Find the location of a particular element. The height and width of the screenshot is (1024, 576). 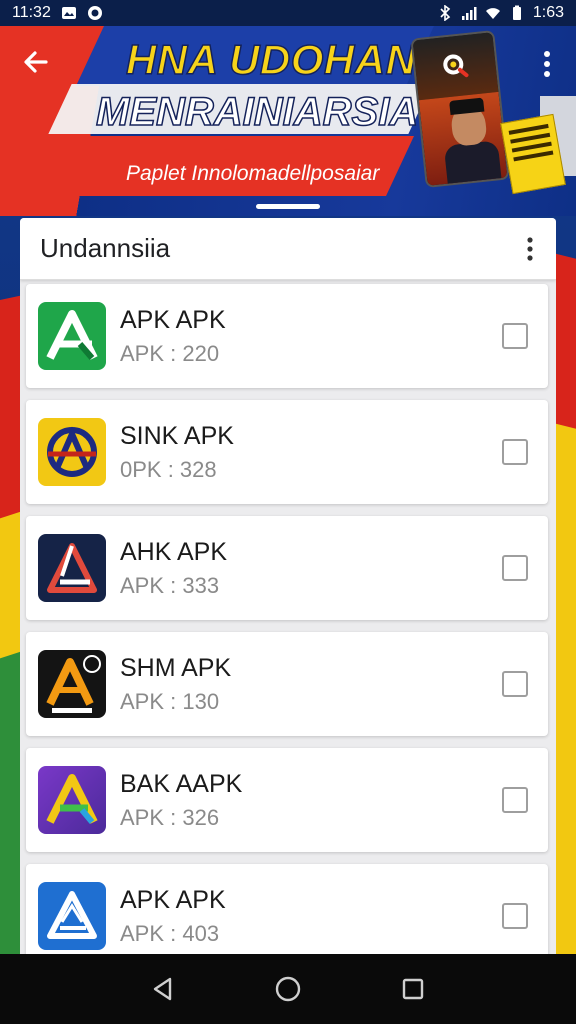

purple-green-a-logo-icon is located at coordinates (72, 800).